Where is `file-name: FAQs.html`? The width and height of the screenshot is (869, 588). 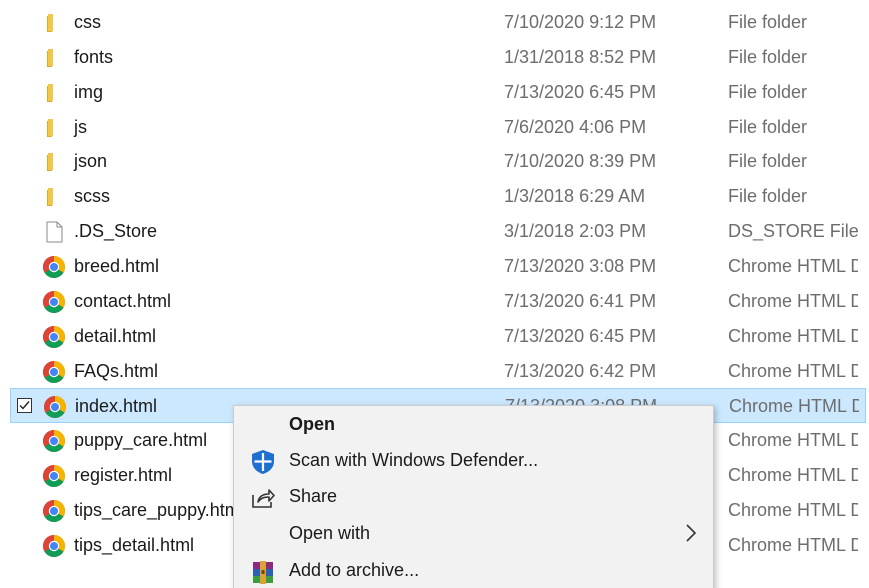
file-name: FAQs.html is located at coordinates (116, 370).